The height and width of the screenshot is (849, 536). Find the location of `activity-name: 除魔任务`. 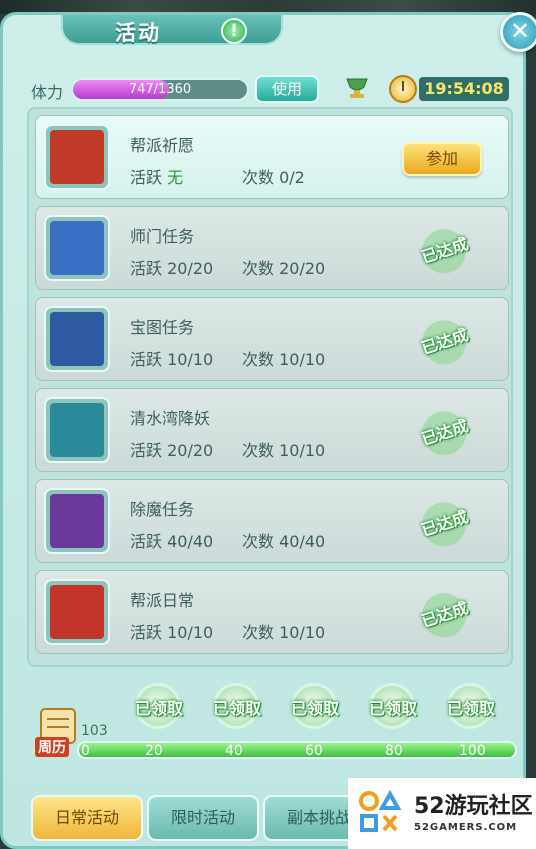

activity-name: 除魔任务 is located at coordinates (162, 509).